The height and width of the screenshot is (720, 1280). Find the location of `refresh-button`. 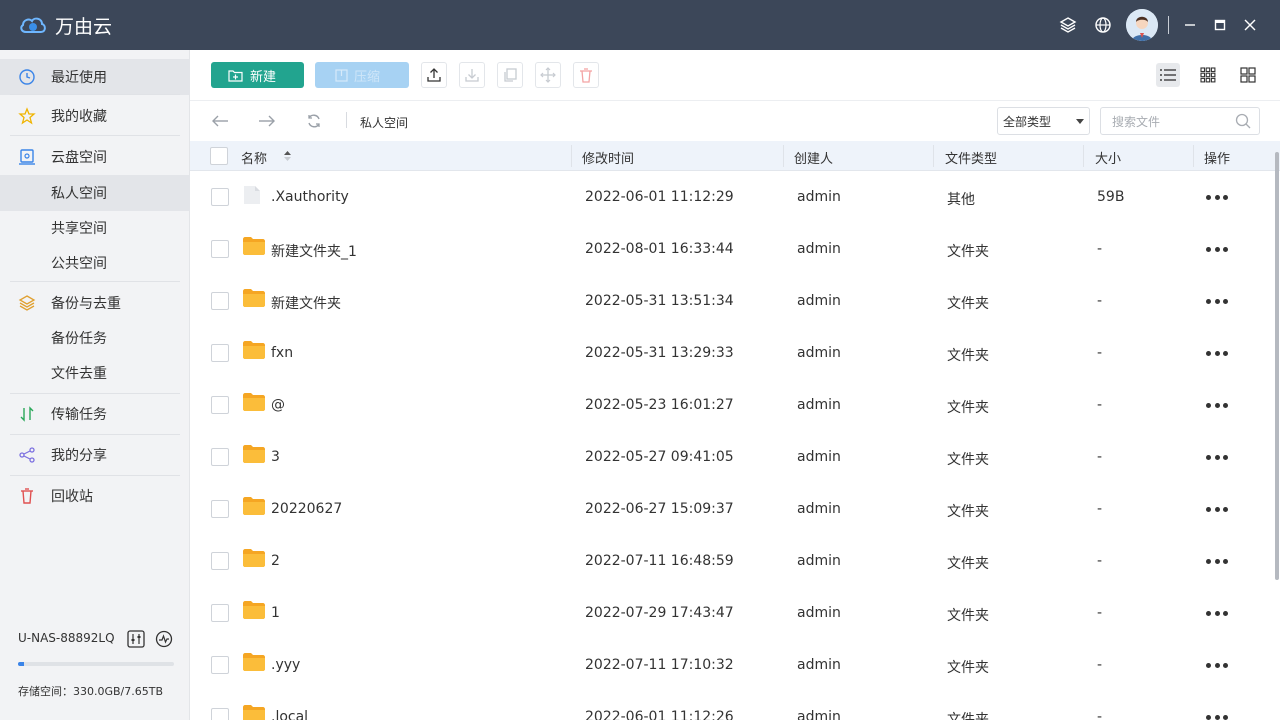

refresh-button is located at coordinates (314, 121).